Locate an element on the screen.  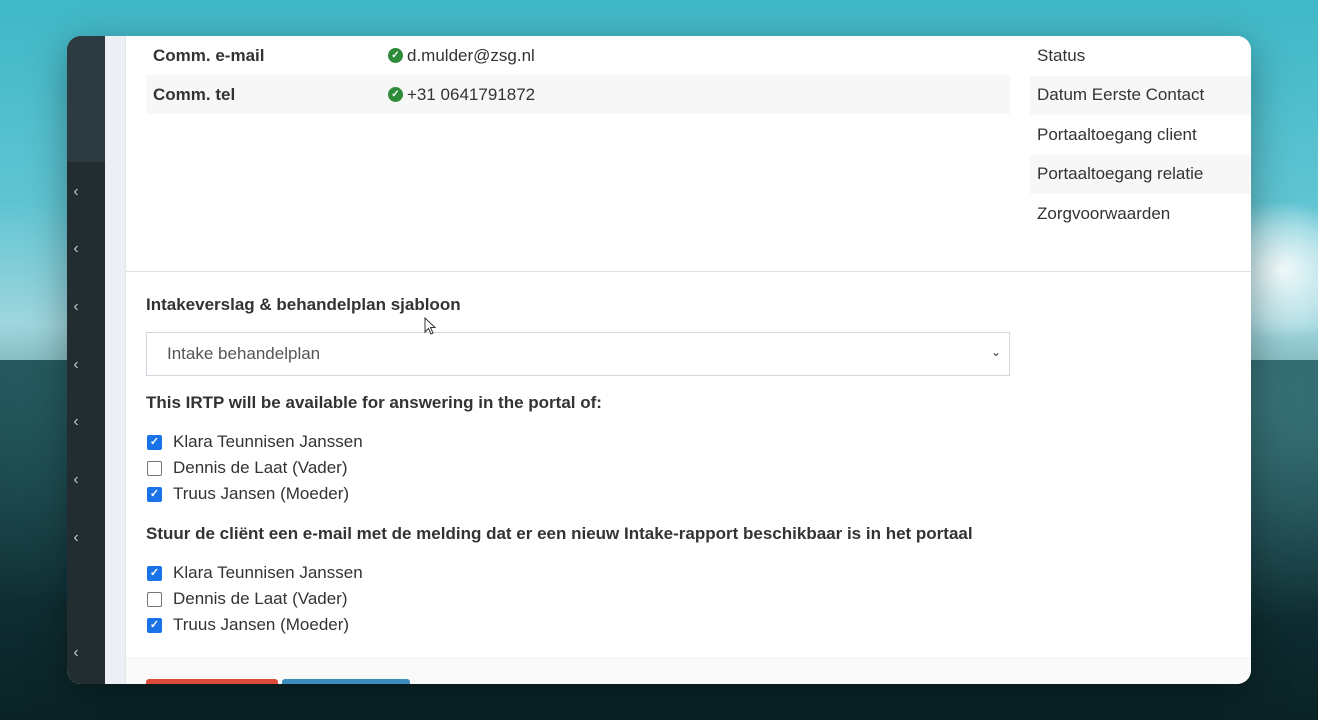
row-label: Comm. e-mail is located at coordinates (209, 55).